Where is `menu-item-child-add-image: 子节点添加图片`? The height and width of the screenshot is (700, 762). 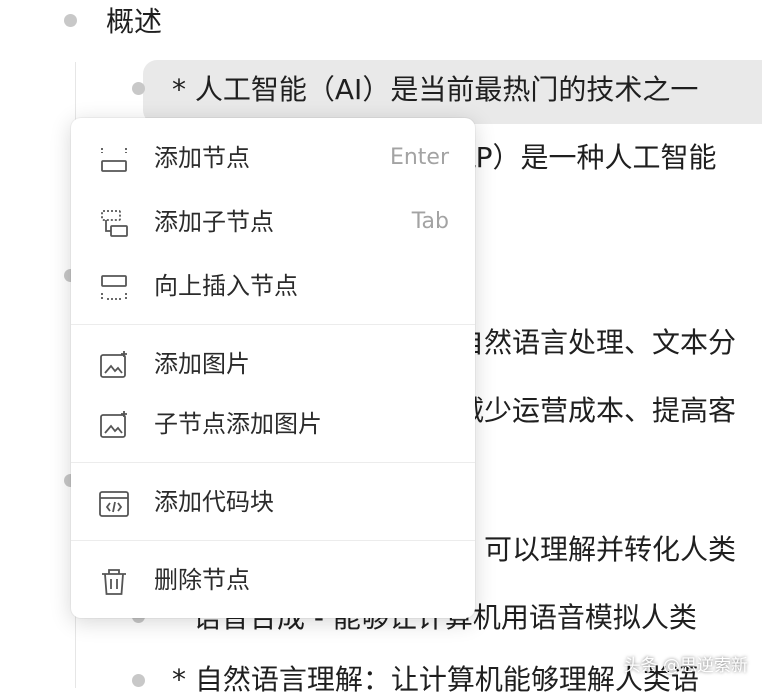 menu-item-child-add-image: 子节点添加图片 is located at coordinates (273, 424).